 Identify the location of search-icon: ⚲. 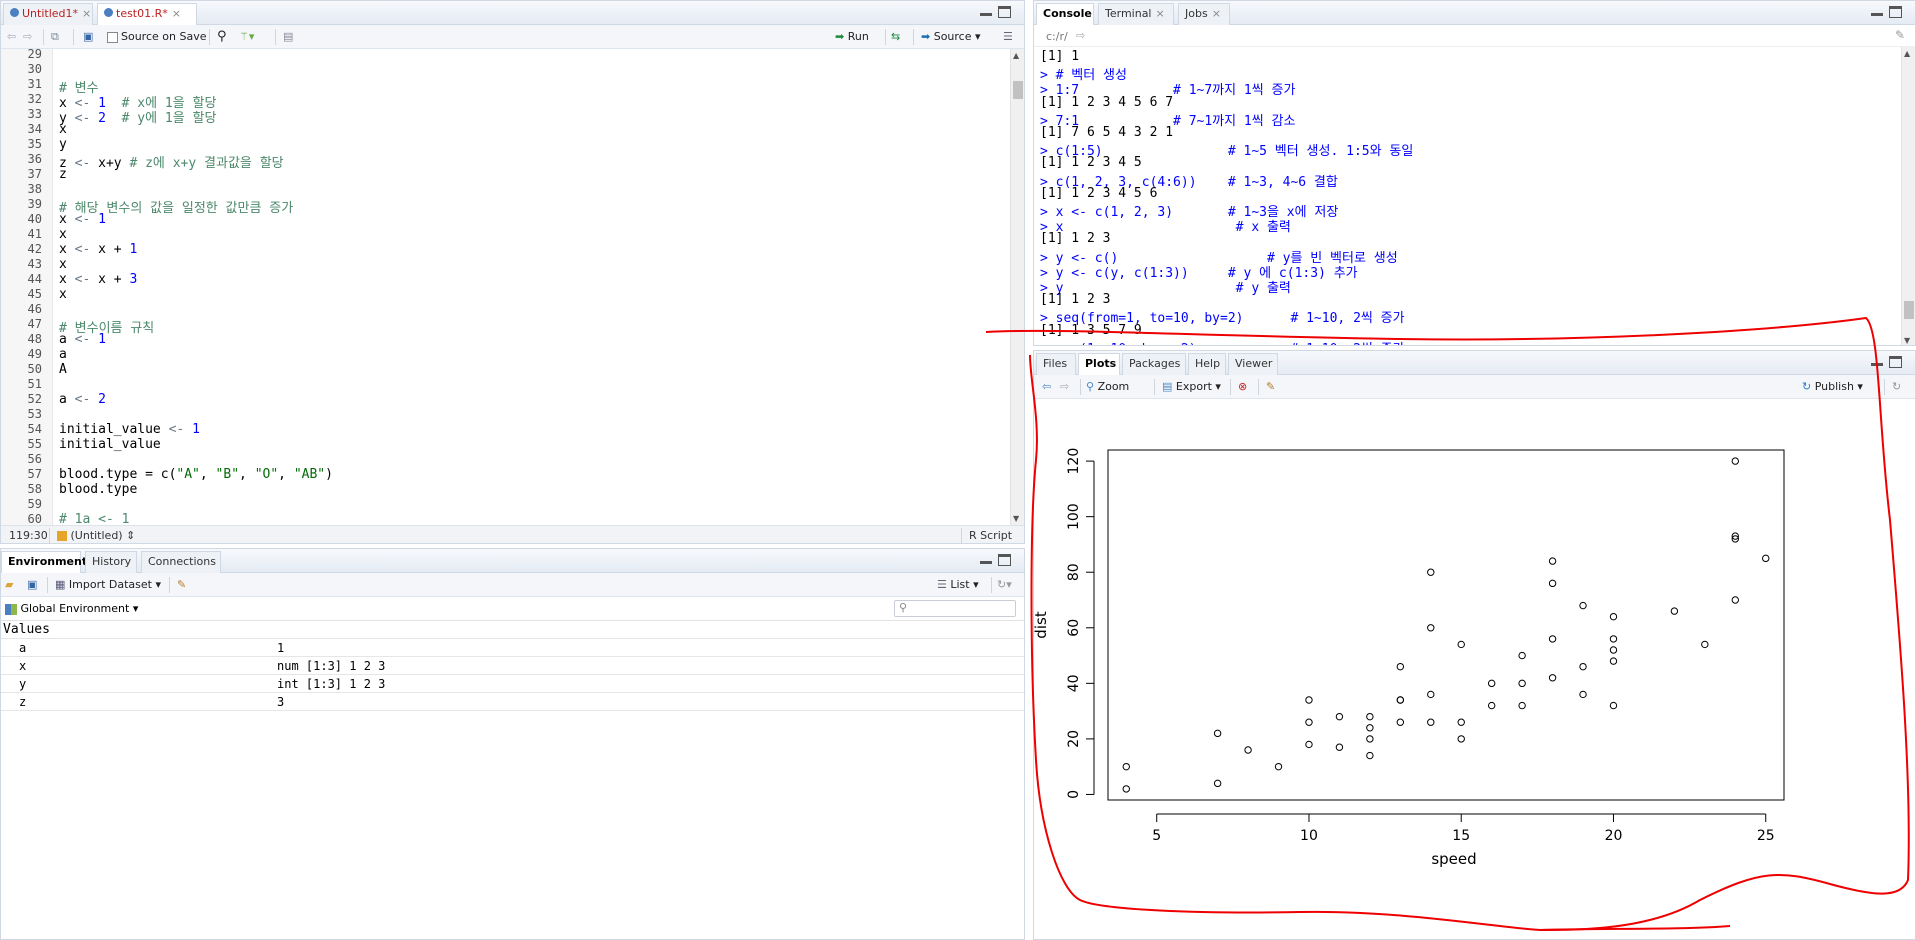
(222, 37).